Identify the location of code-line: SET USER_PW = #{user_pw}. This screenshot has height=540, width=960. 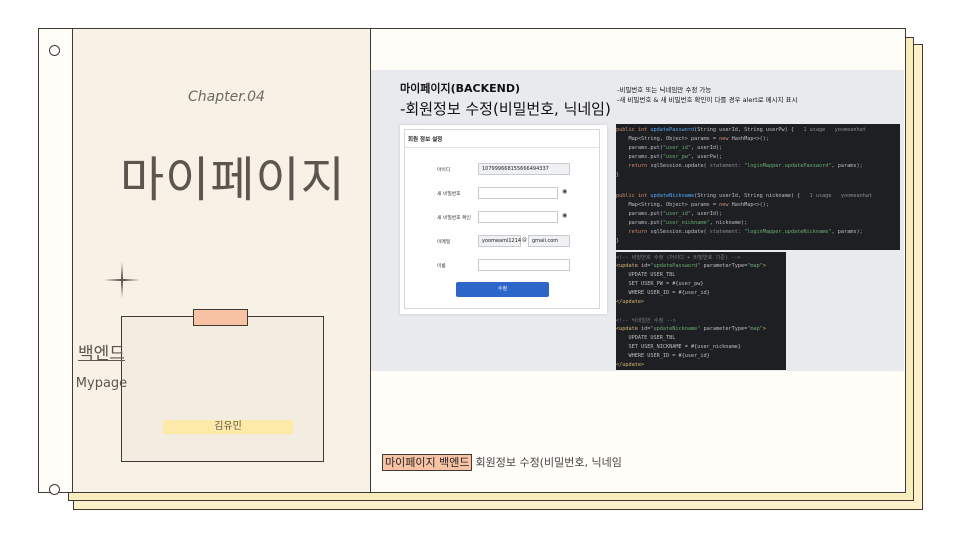
(660, 284).